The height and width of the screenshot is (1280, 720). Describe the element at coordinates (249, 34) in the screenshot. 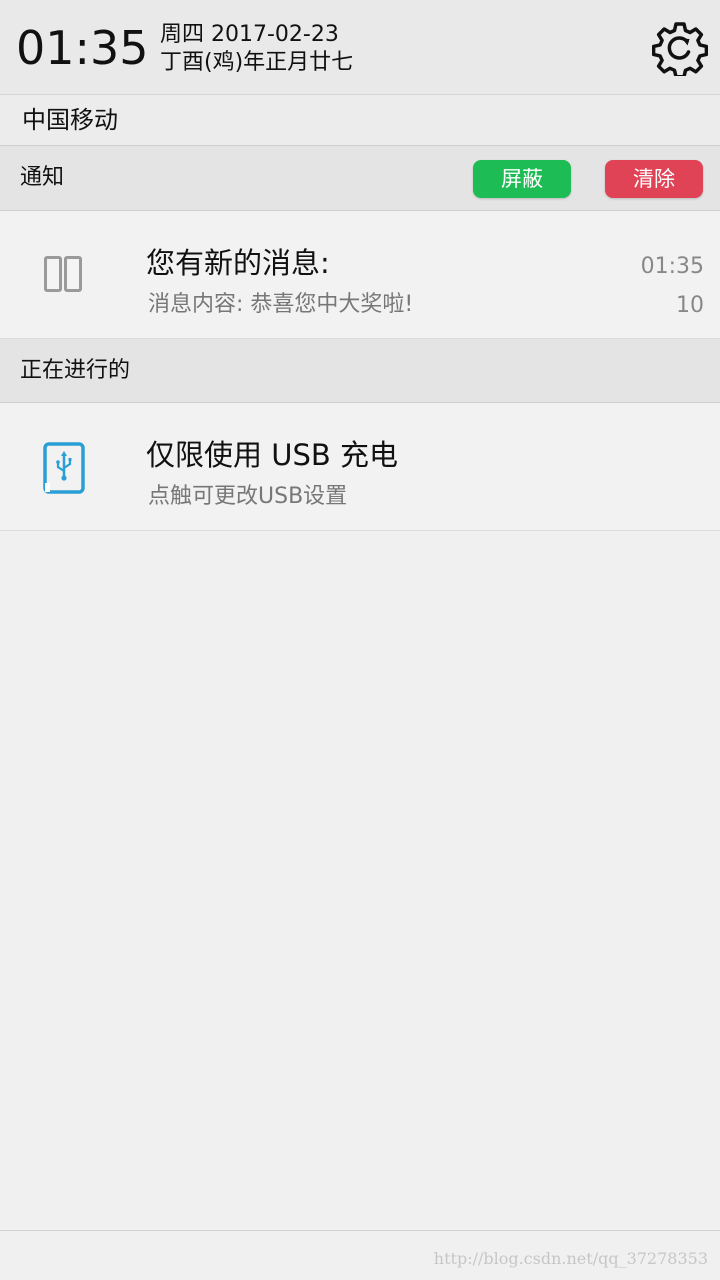

I see `date-text: 周四 2017-02-23` at that location.